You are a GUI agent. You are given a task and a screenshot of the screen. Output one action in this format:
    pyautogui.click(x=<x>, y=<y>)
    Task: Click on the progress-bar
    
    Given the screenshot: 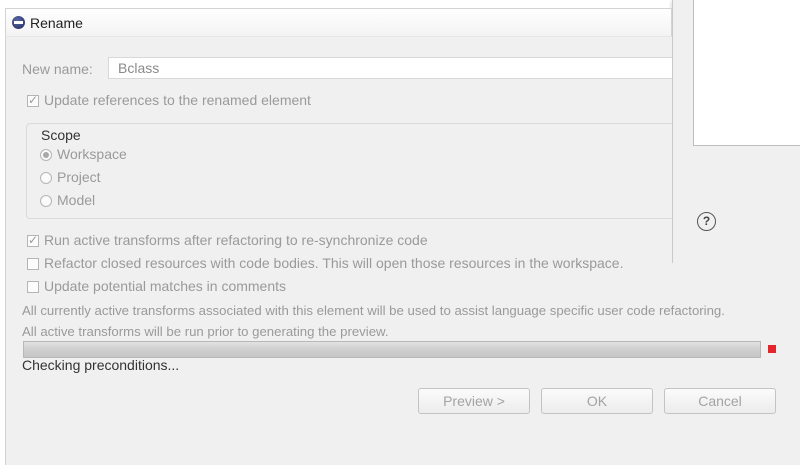 What is the action you would take?
    pyautogui.click(x=392, y=349)
    